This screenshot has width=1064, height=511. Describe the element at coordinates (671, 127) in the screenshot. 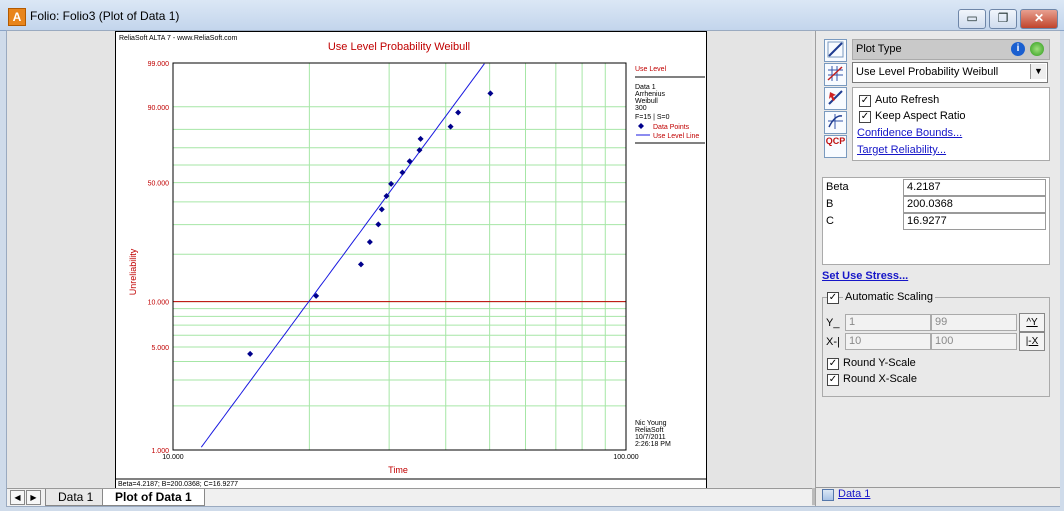

I see `legend-points-label: Data Points` at that location.